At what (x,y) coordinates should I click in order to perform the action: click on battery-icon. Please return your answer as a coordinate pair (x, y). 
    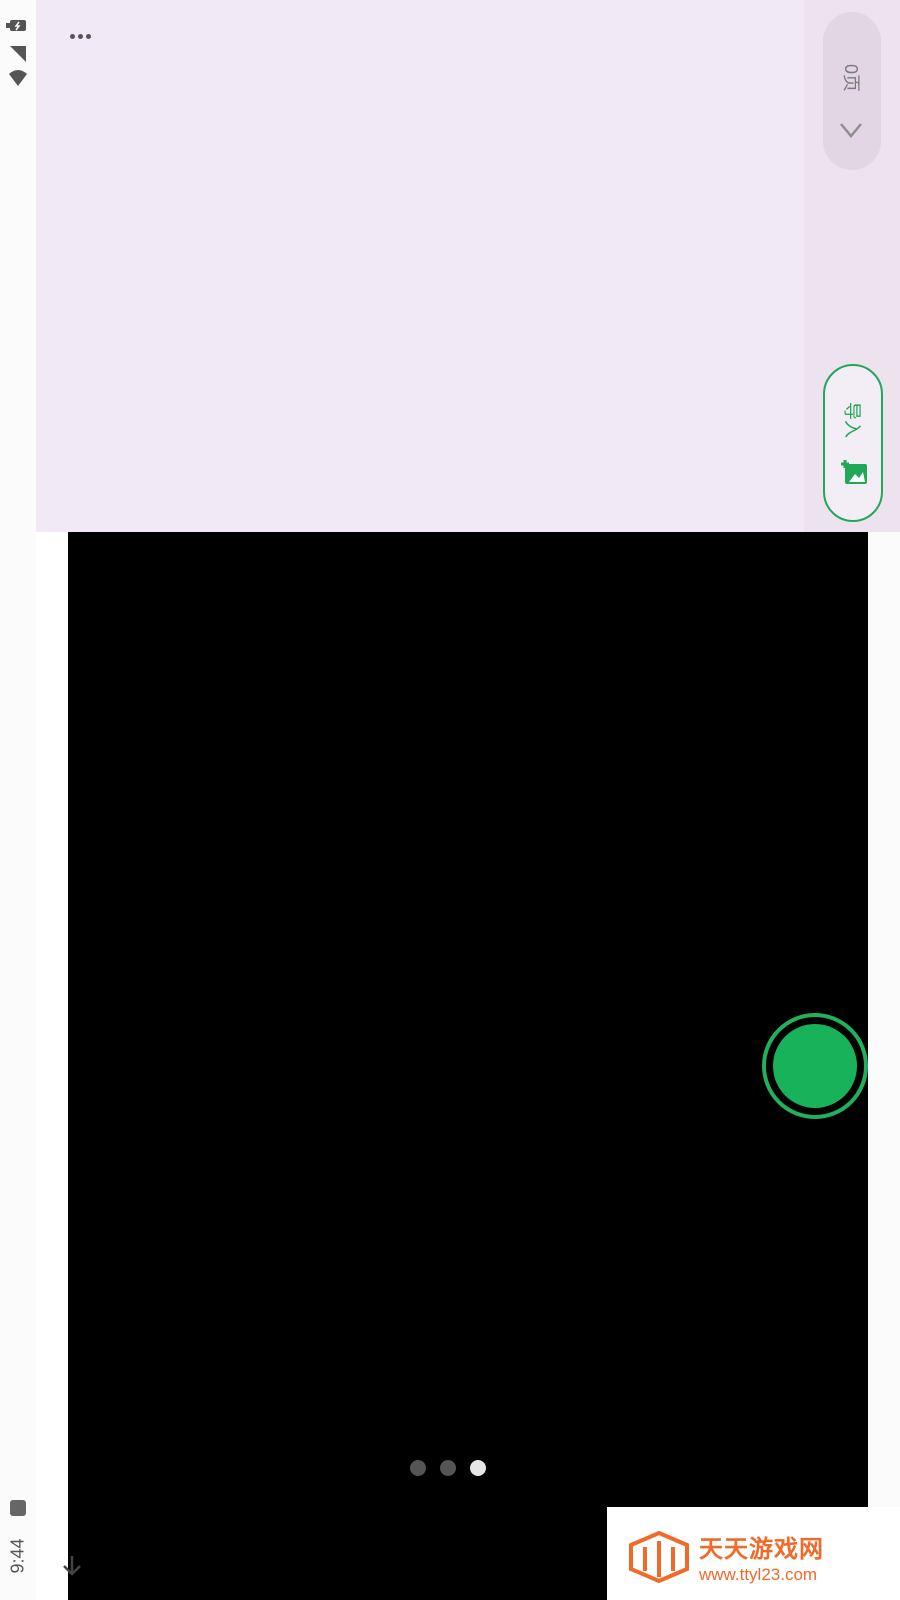
    Looking at the image, I should click on (16, 25).